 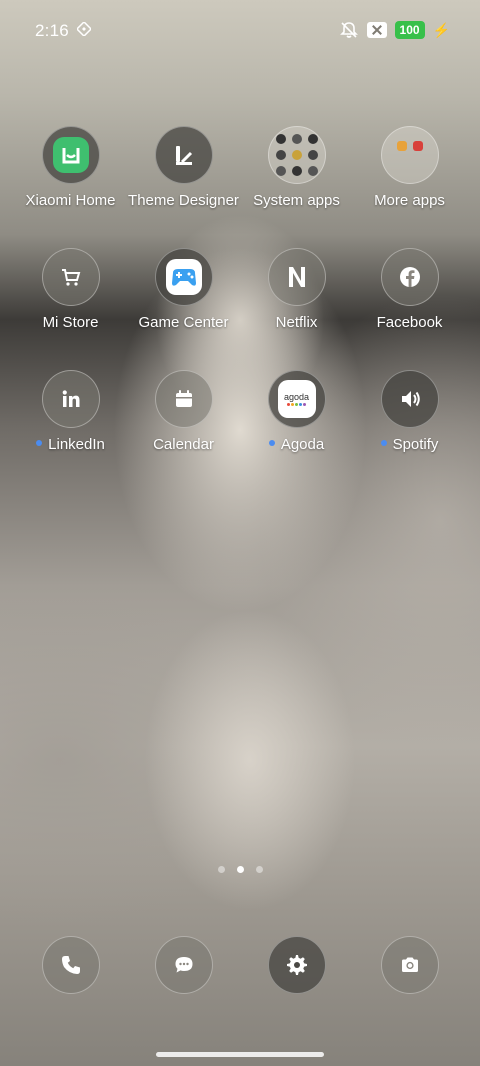 I want to click on app-label: Netflix, so click(x=296, y=322).